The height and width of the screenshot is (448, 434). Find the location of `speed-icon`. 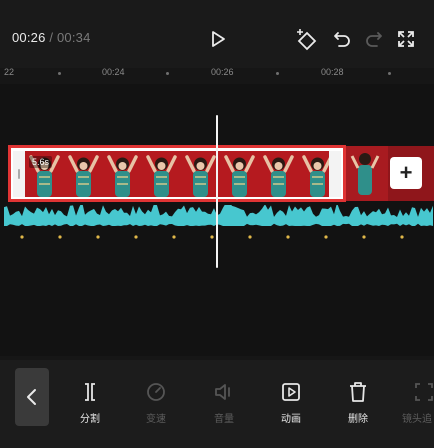

speed-icon is located at coordinates (156, 392).